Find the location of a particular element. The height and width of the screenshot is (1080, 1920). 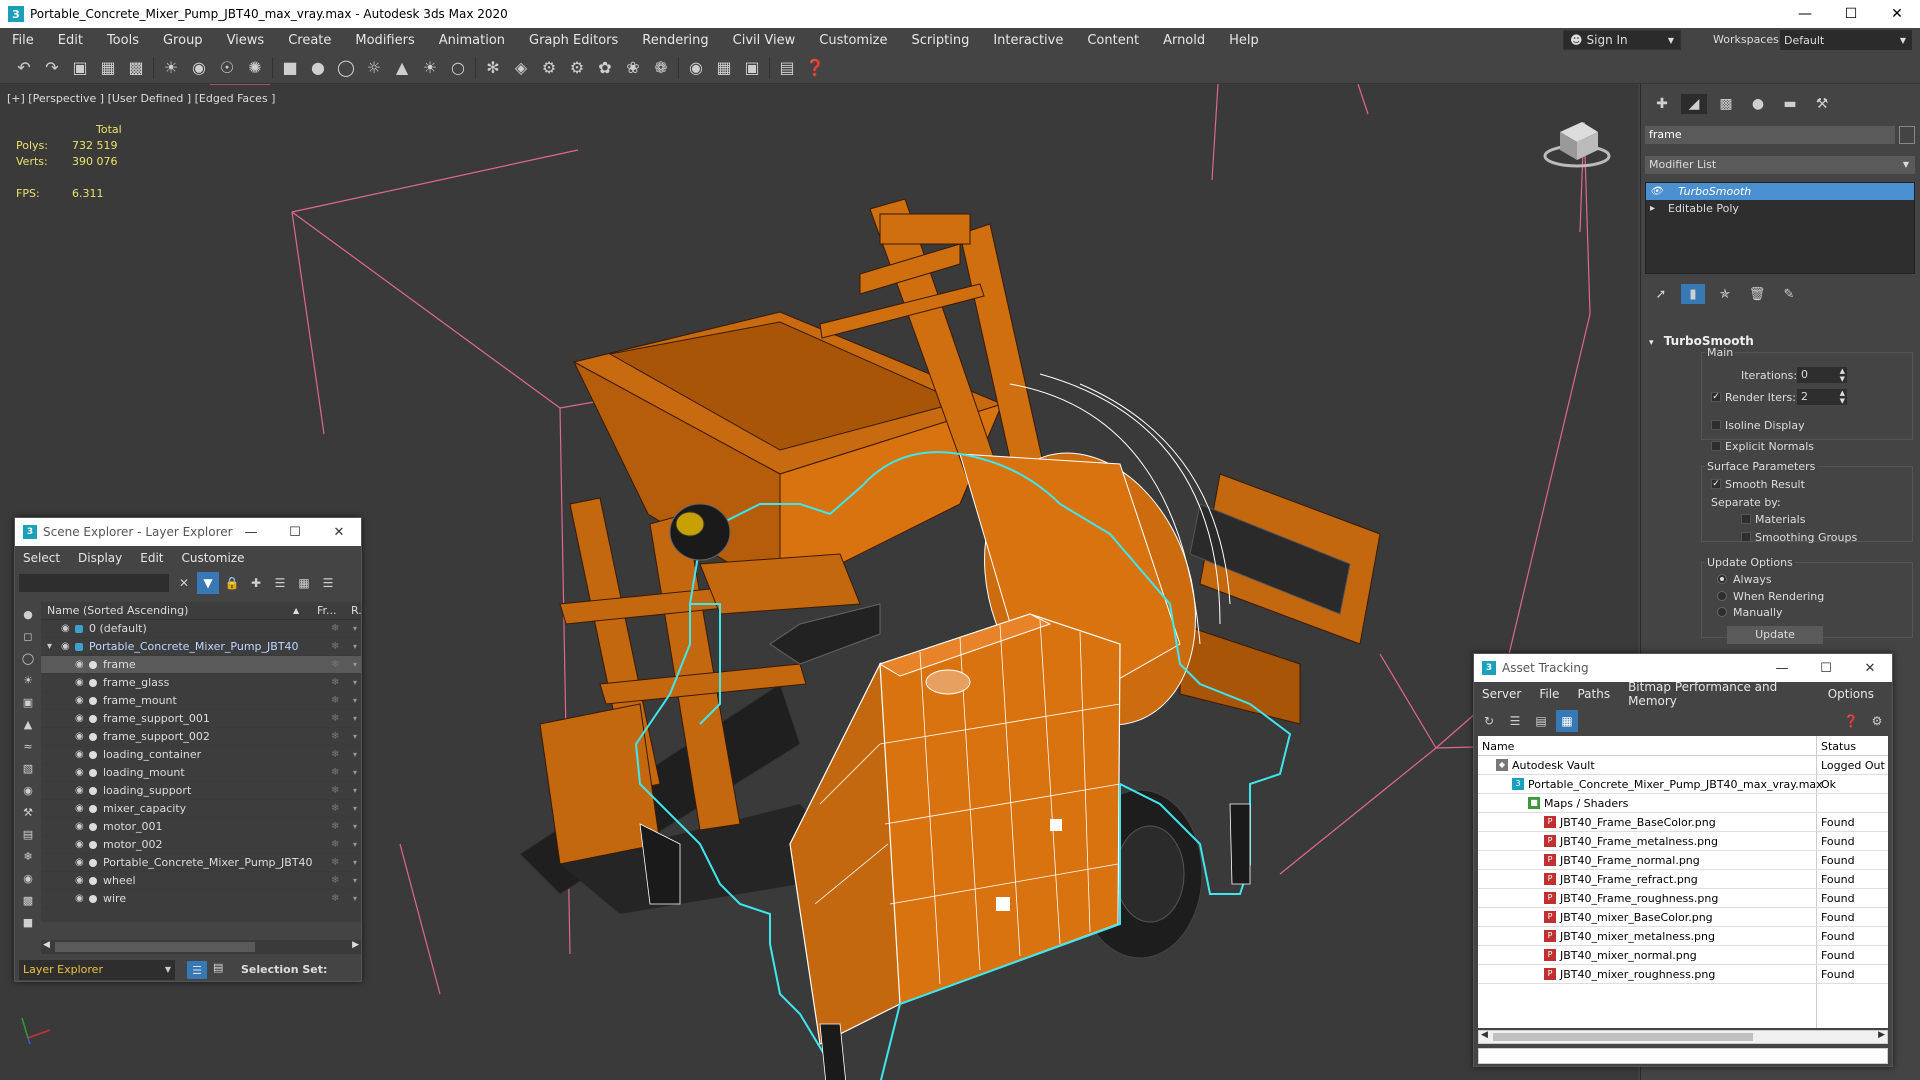

eye-icon: 👁 is located at coordinates (1659, 191).